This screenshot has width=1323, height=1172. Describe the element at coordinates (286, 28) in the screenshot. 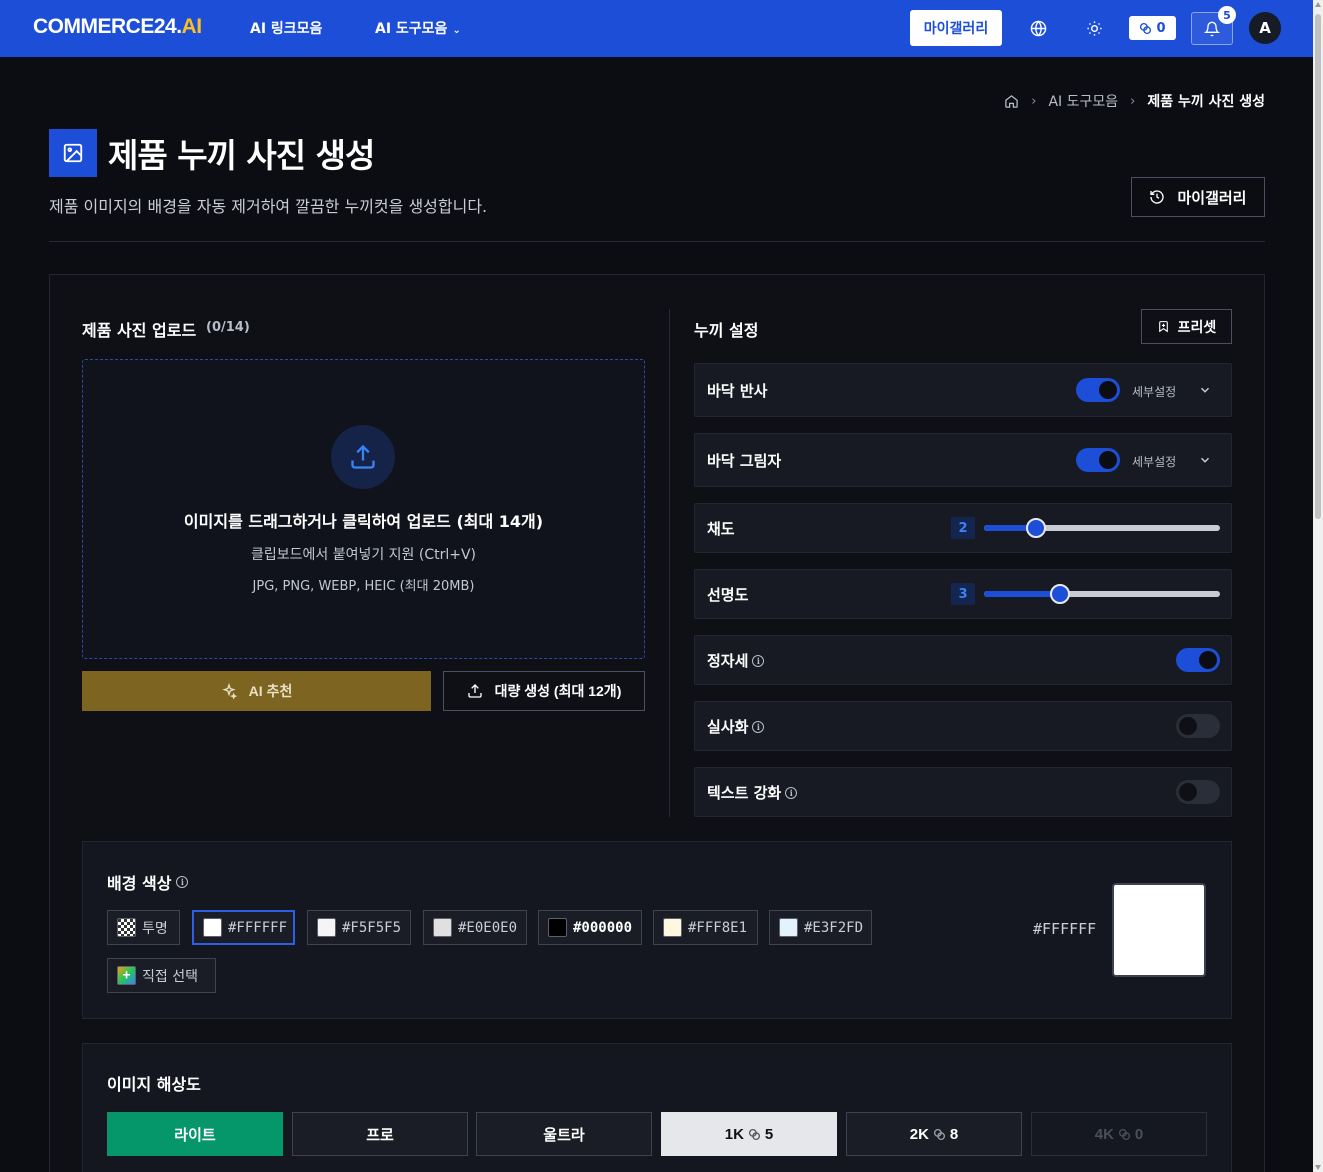

I see `nav-ai-links: AI 링크모음` at that location.